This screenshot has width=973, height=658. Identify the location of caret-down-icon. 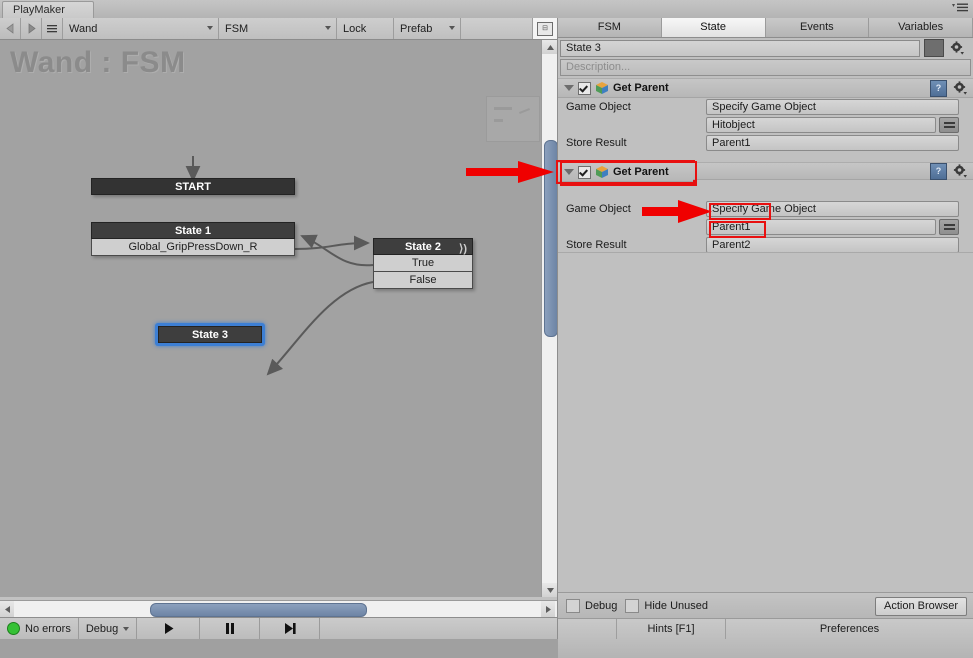
(550, 590).